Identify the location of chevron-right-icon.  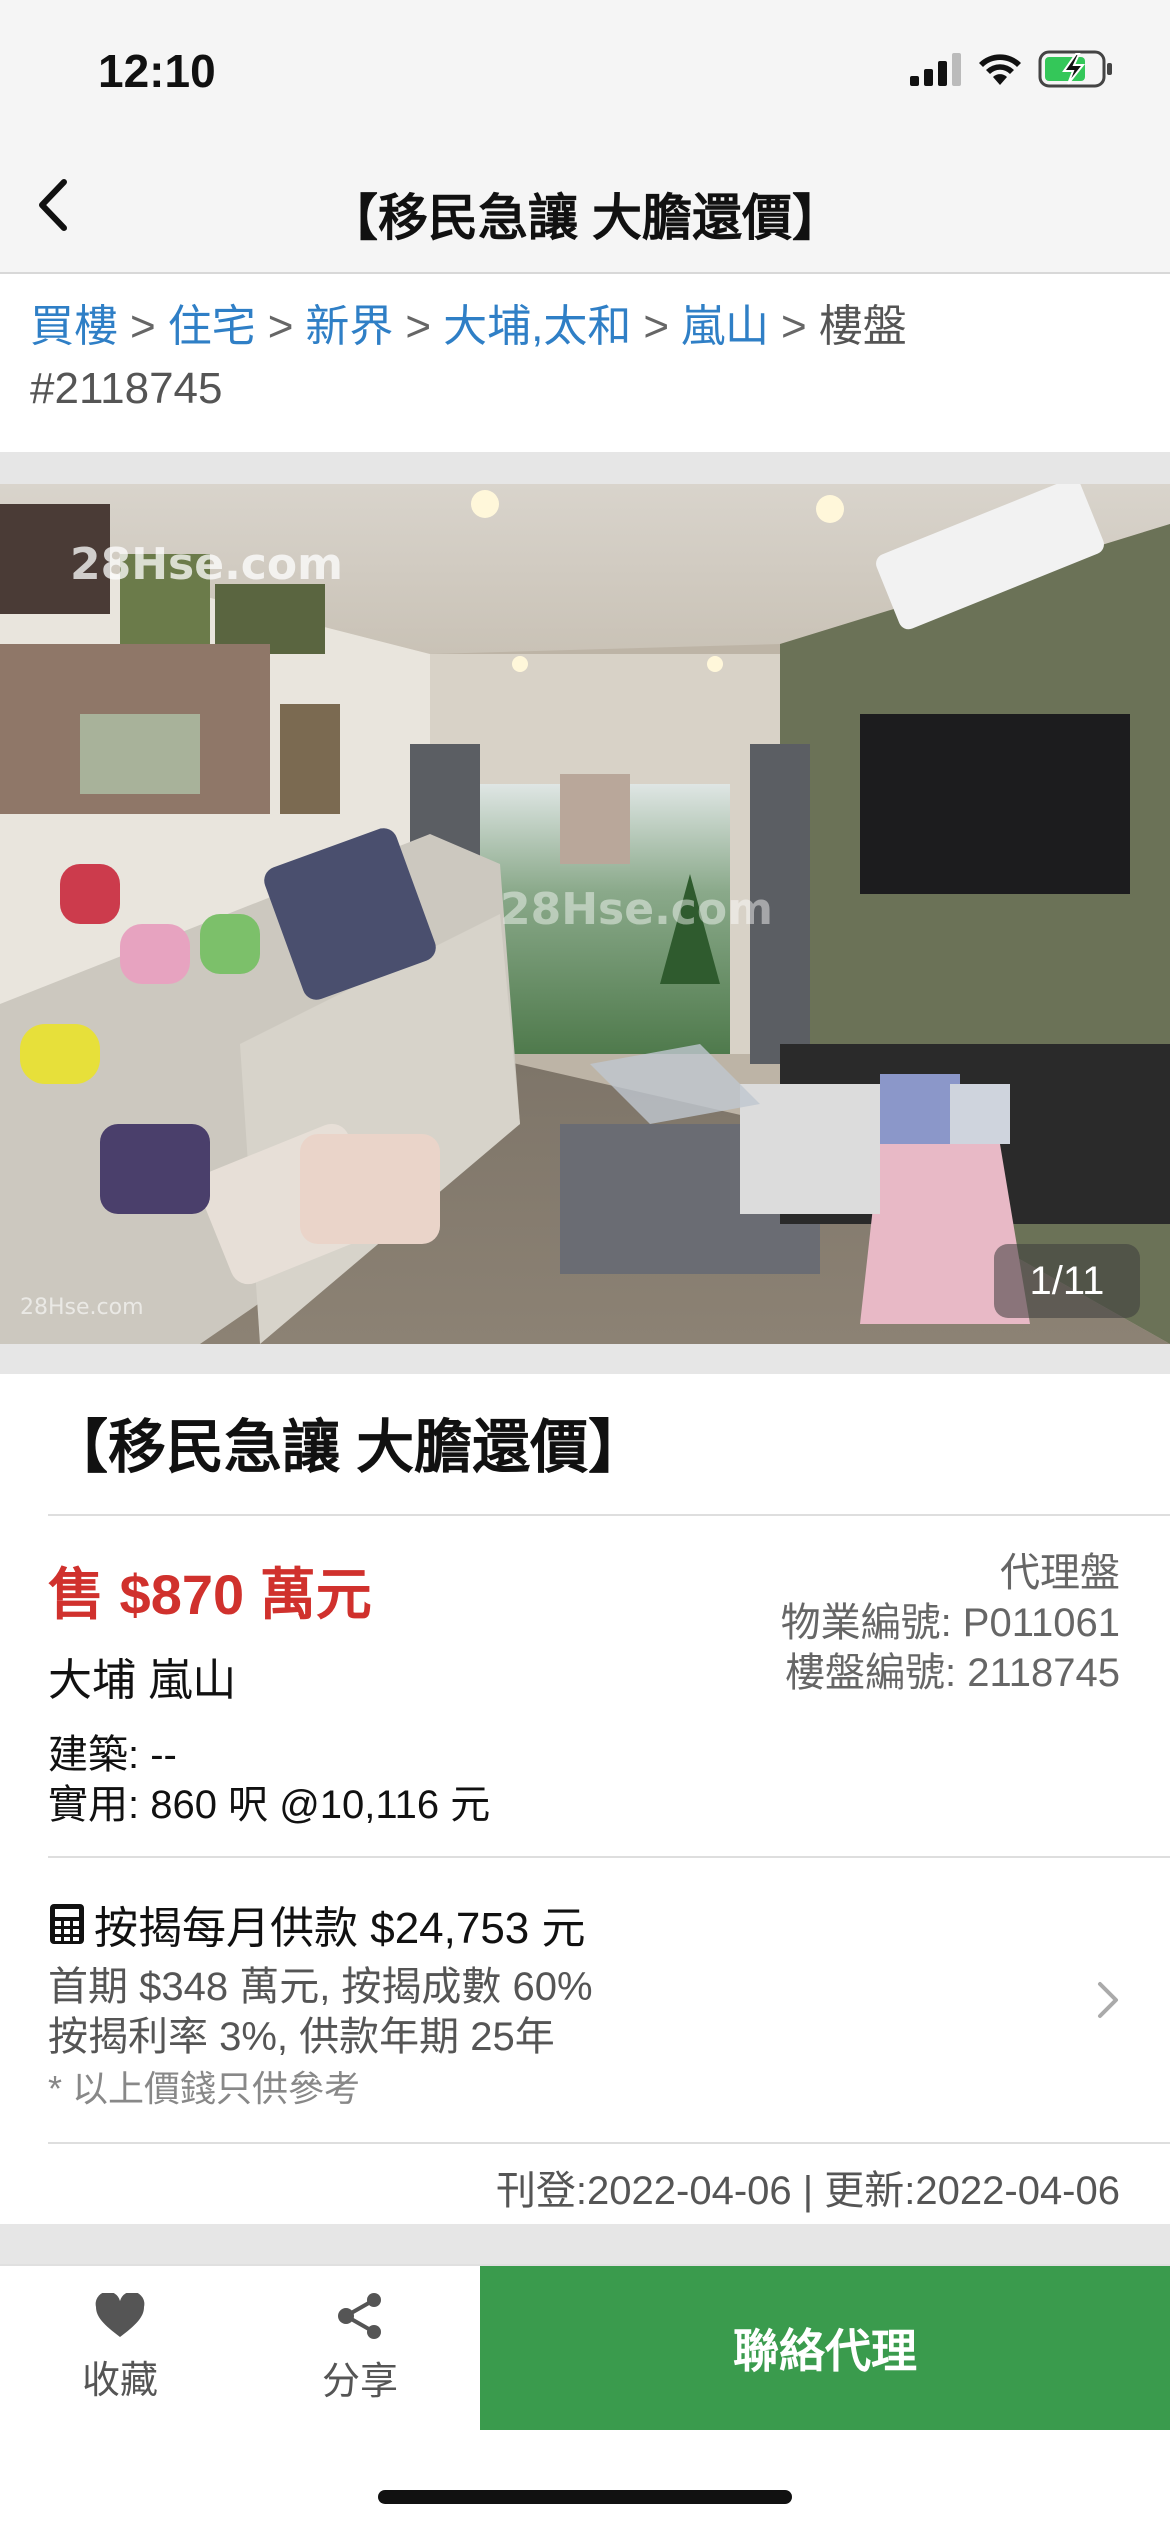
(1108, 2000).